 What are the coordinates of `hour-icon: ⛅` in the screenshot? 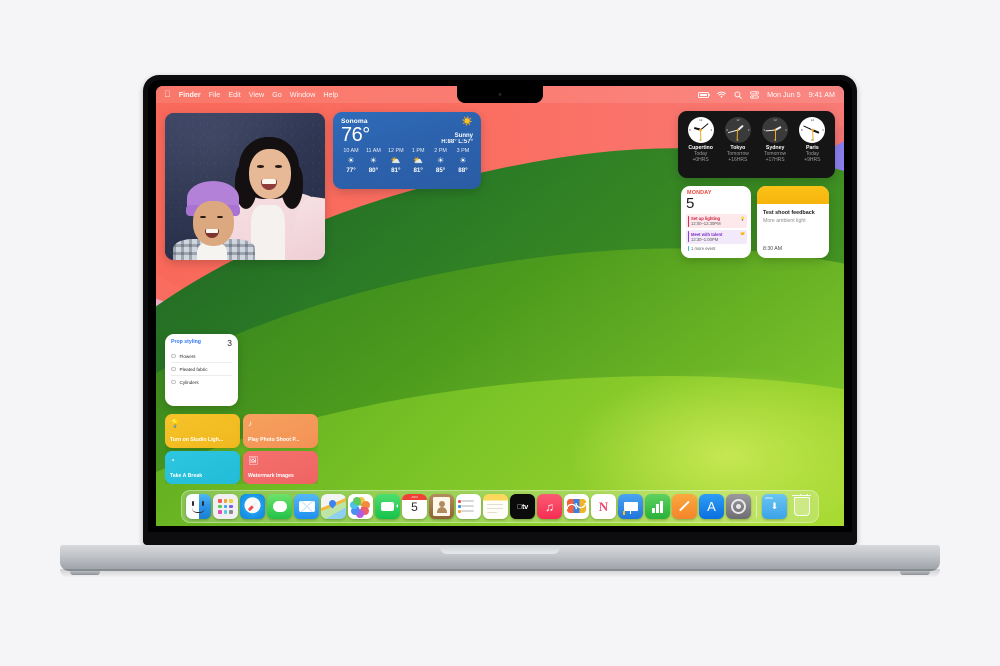 It's located at (418, 160).